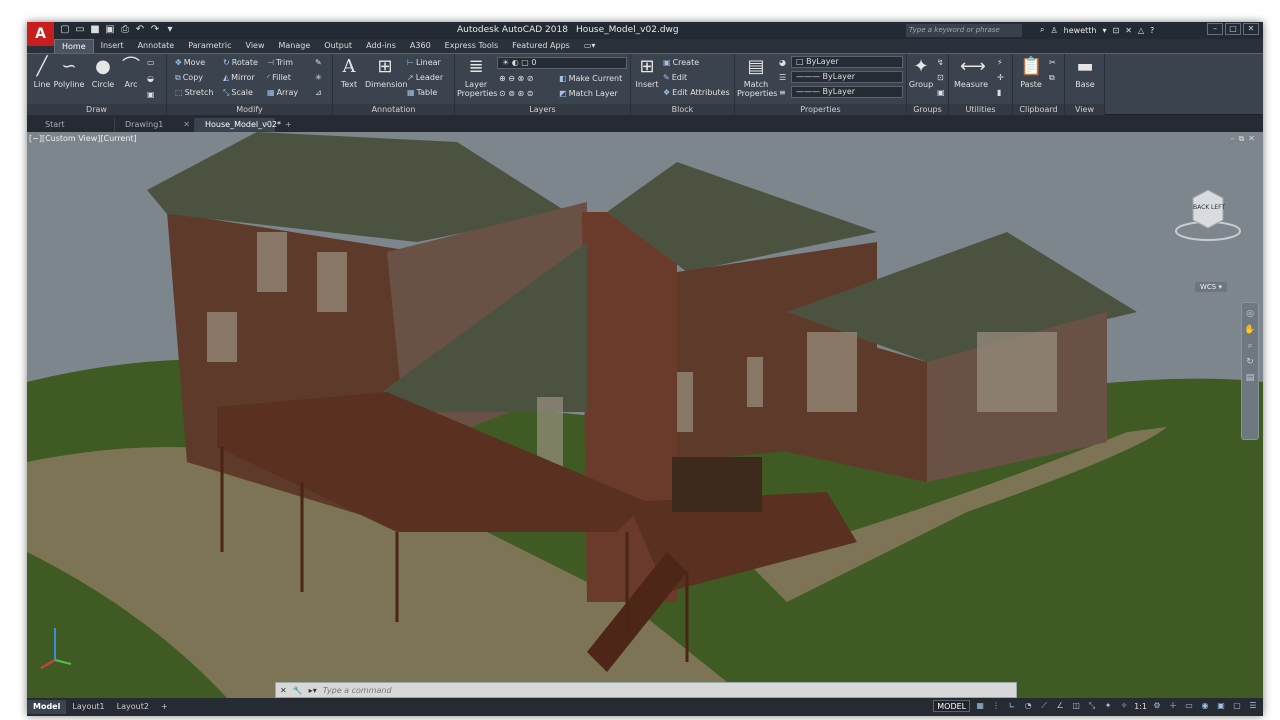  What do you see at coordinates (1233, 139) in the screenshot?
I see `minimize-icon: –` at bounding box center [1233, 139].